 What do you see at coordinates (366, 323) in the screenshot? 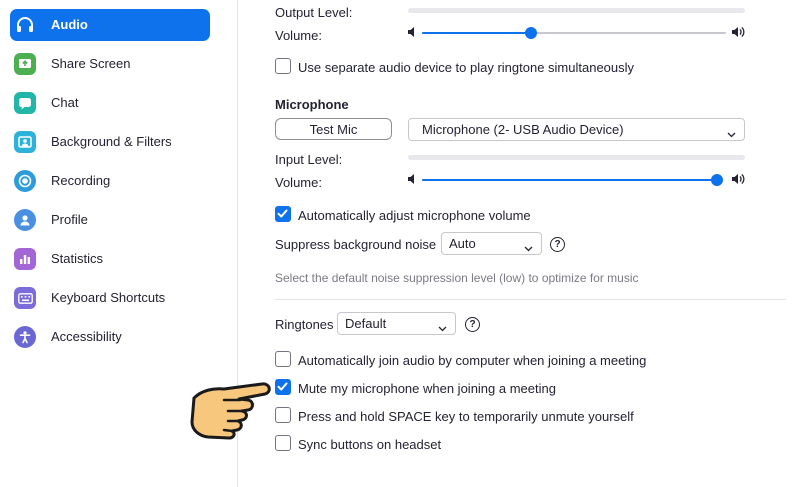
I see `ringtones-value: Default` at bounding box center [366, 323].